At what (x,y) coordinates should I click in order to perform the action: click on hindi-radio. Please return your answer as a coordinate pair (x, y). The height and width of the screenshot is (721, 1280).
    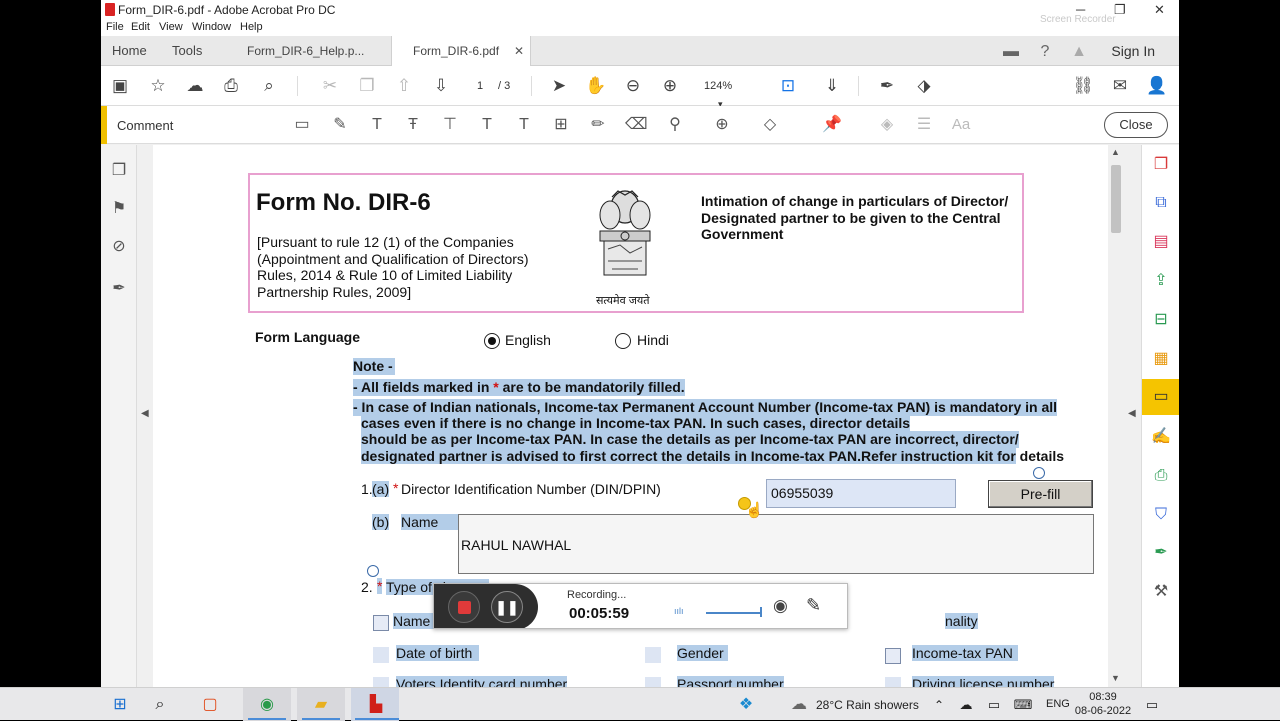
    Looking at the image, I should click on (623, 341).